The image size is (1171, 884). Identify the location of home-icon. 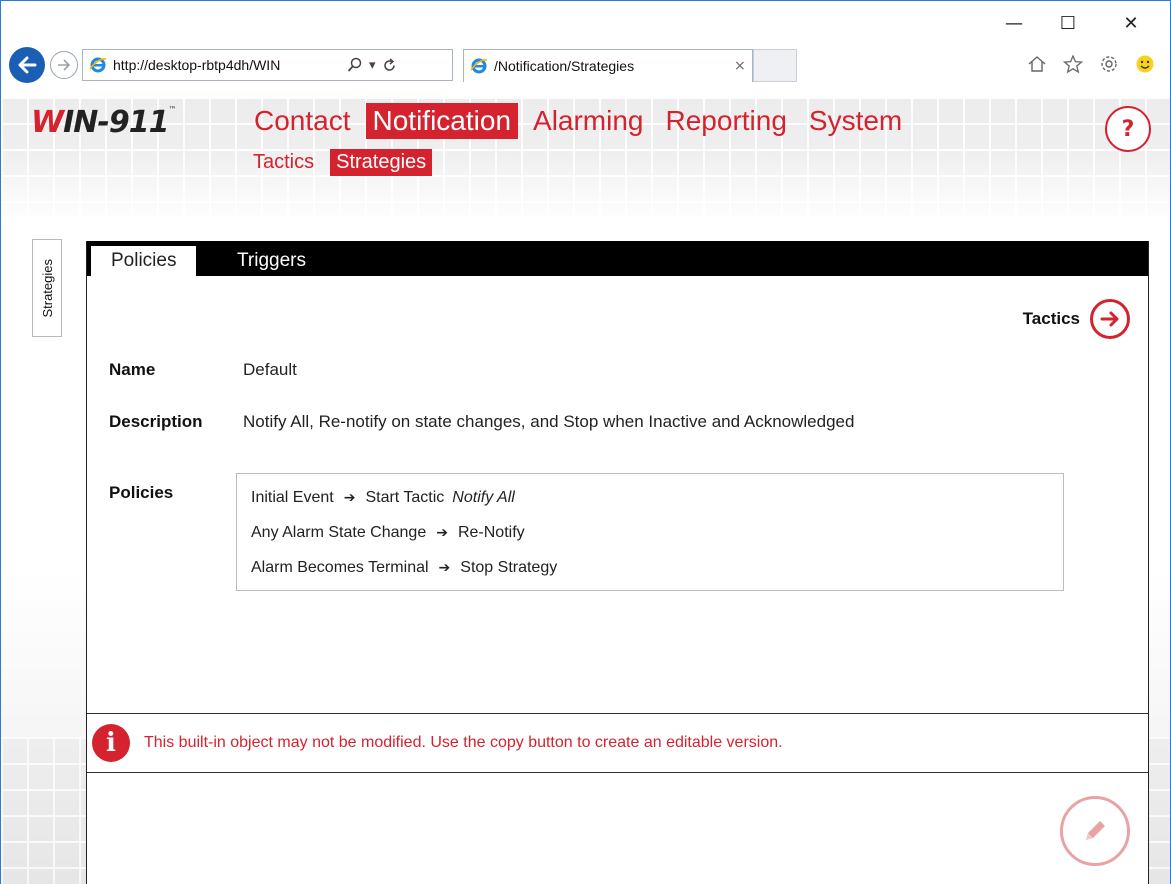
(1037, 64).